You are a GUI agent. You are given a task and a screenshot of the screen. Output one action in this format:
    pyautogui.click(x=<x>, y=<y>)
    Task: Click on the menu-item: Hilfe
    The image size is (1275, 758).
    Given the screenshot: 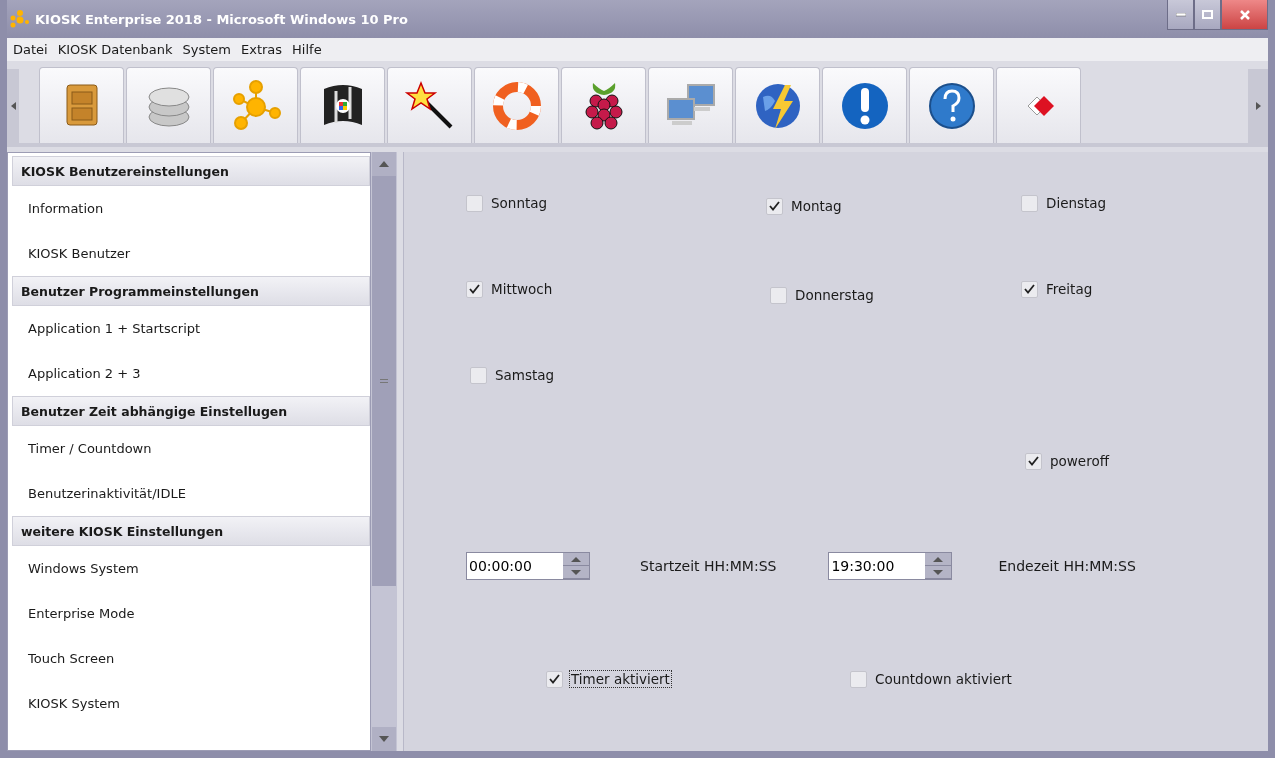 What is the action you would take?
    pyautogui.click(x=307, y=49)
    